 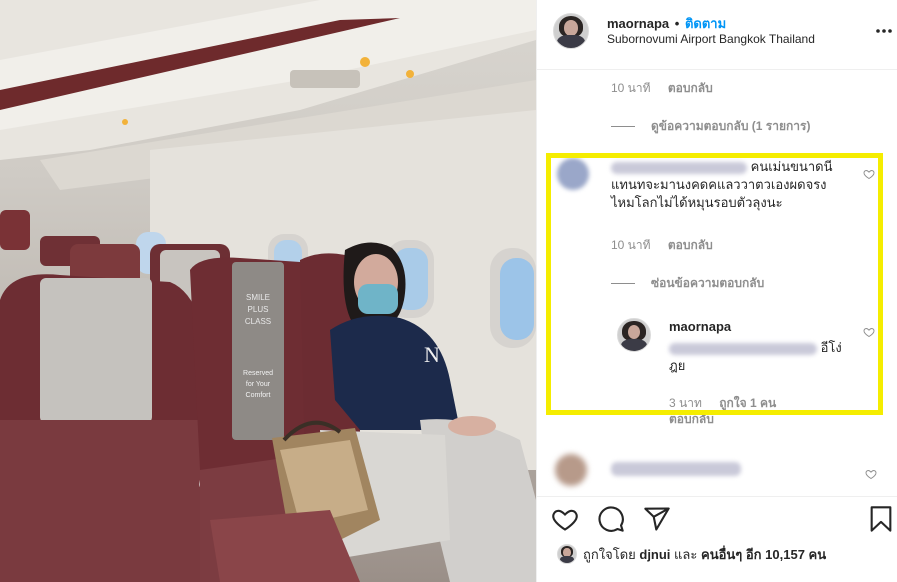 I want to click on blurred-username, so click(x=679, y=167).